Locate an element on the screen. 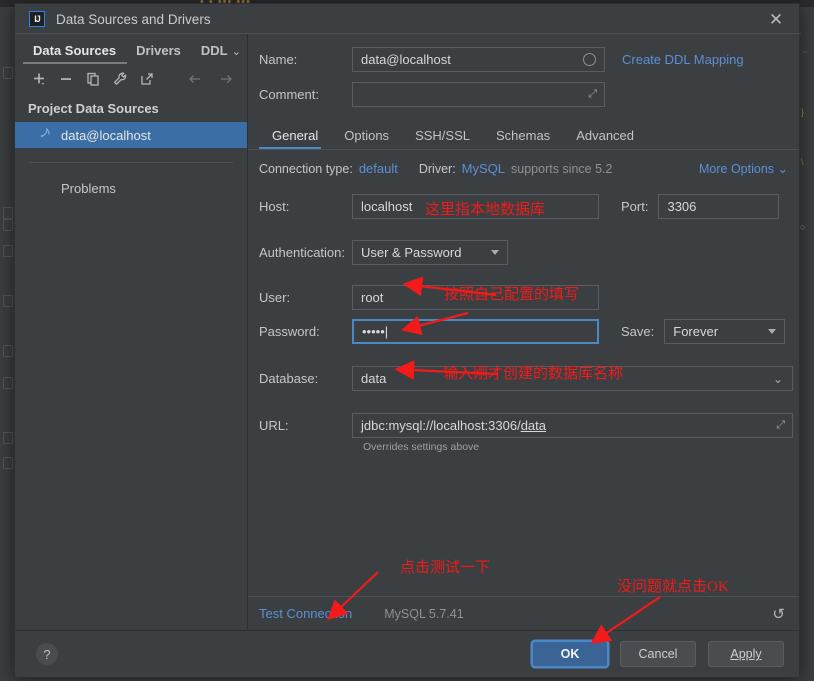 The height and width of the screenshot is (681, 814). password-input: ••••• | is located at coordinates (475, 331).